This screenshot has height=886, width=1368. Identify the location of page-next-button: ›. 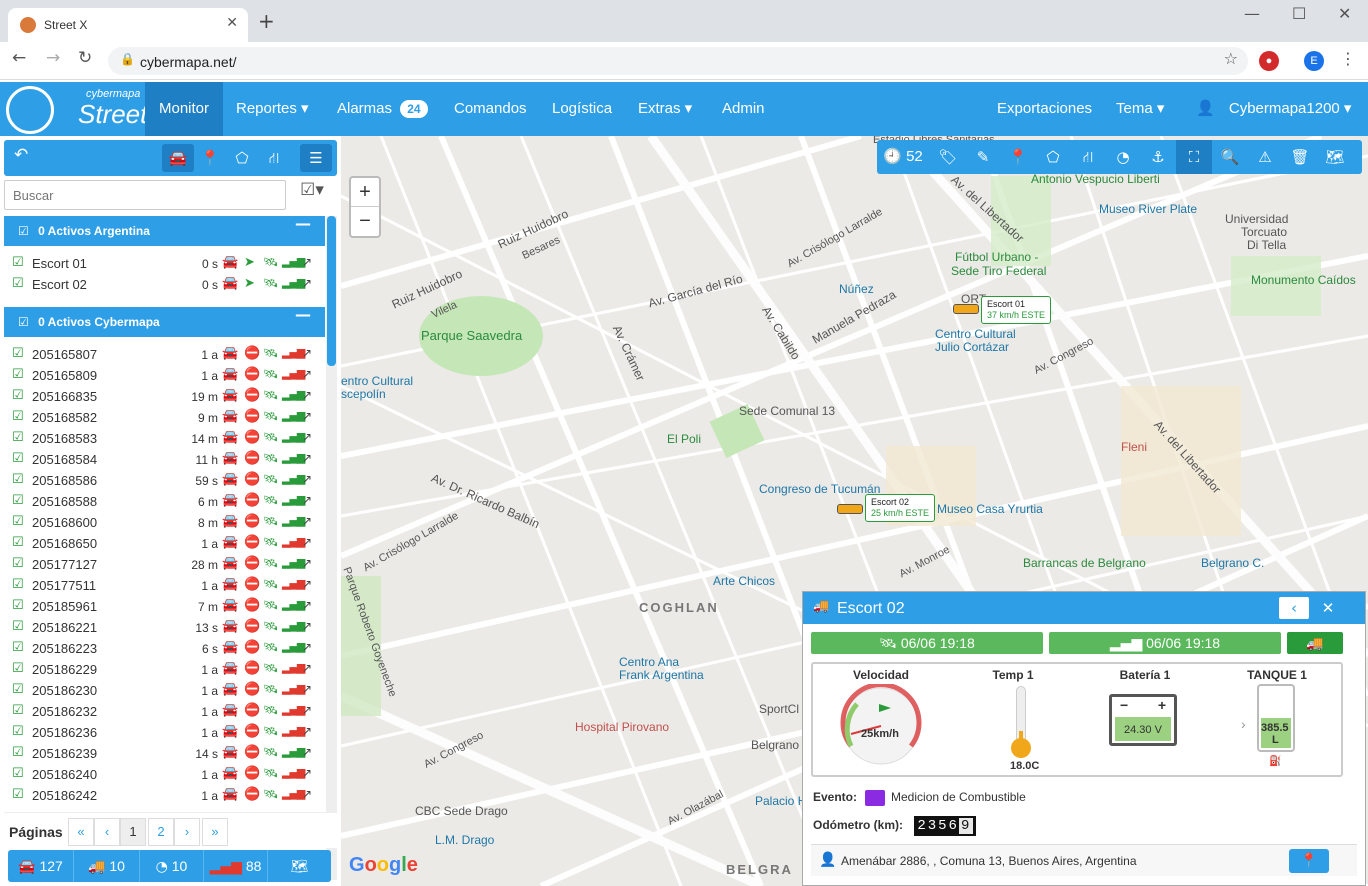
(187, 832).